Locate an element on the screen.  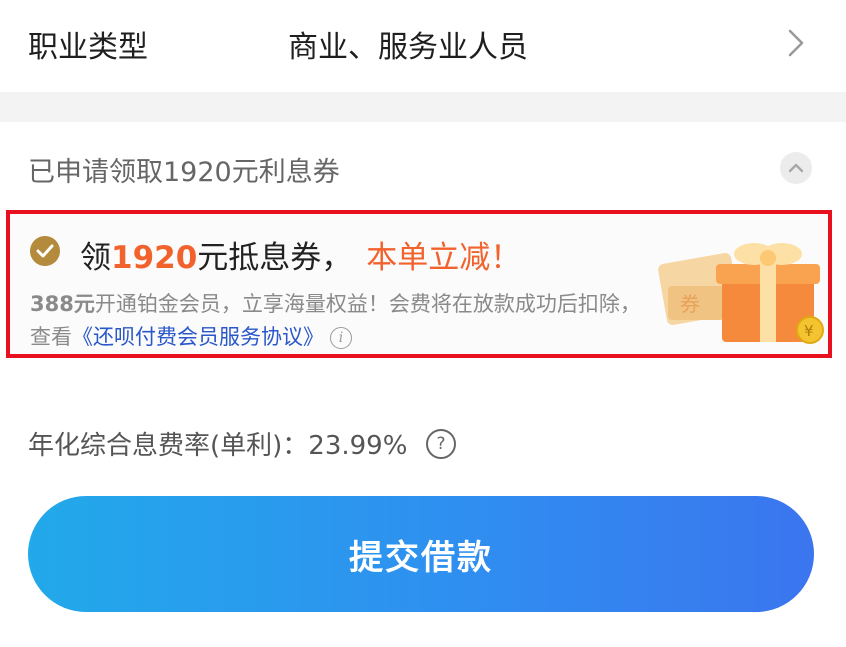
collapse-button is located at coordinates (796, 168).